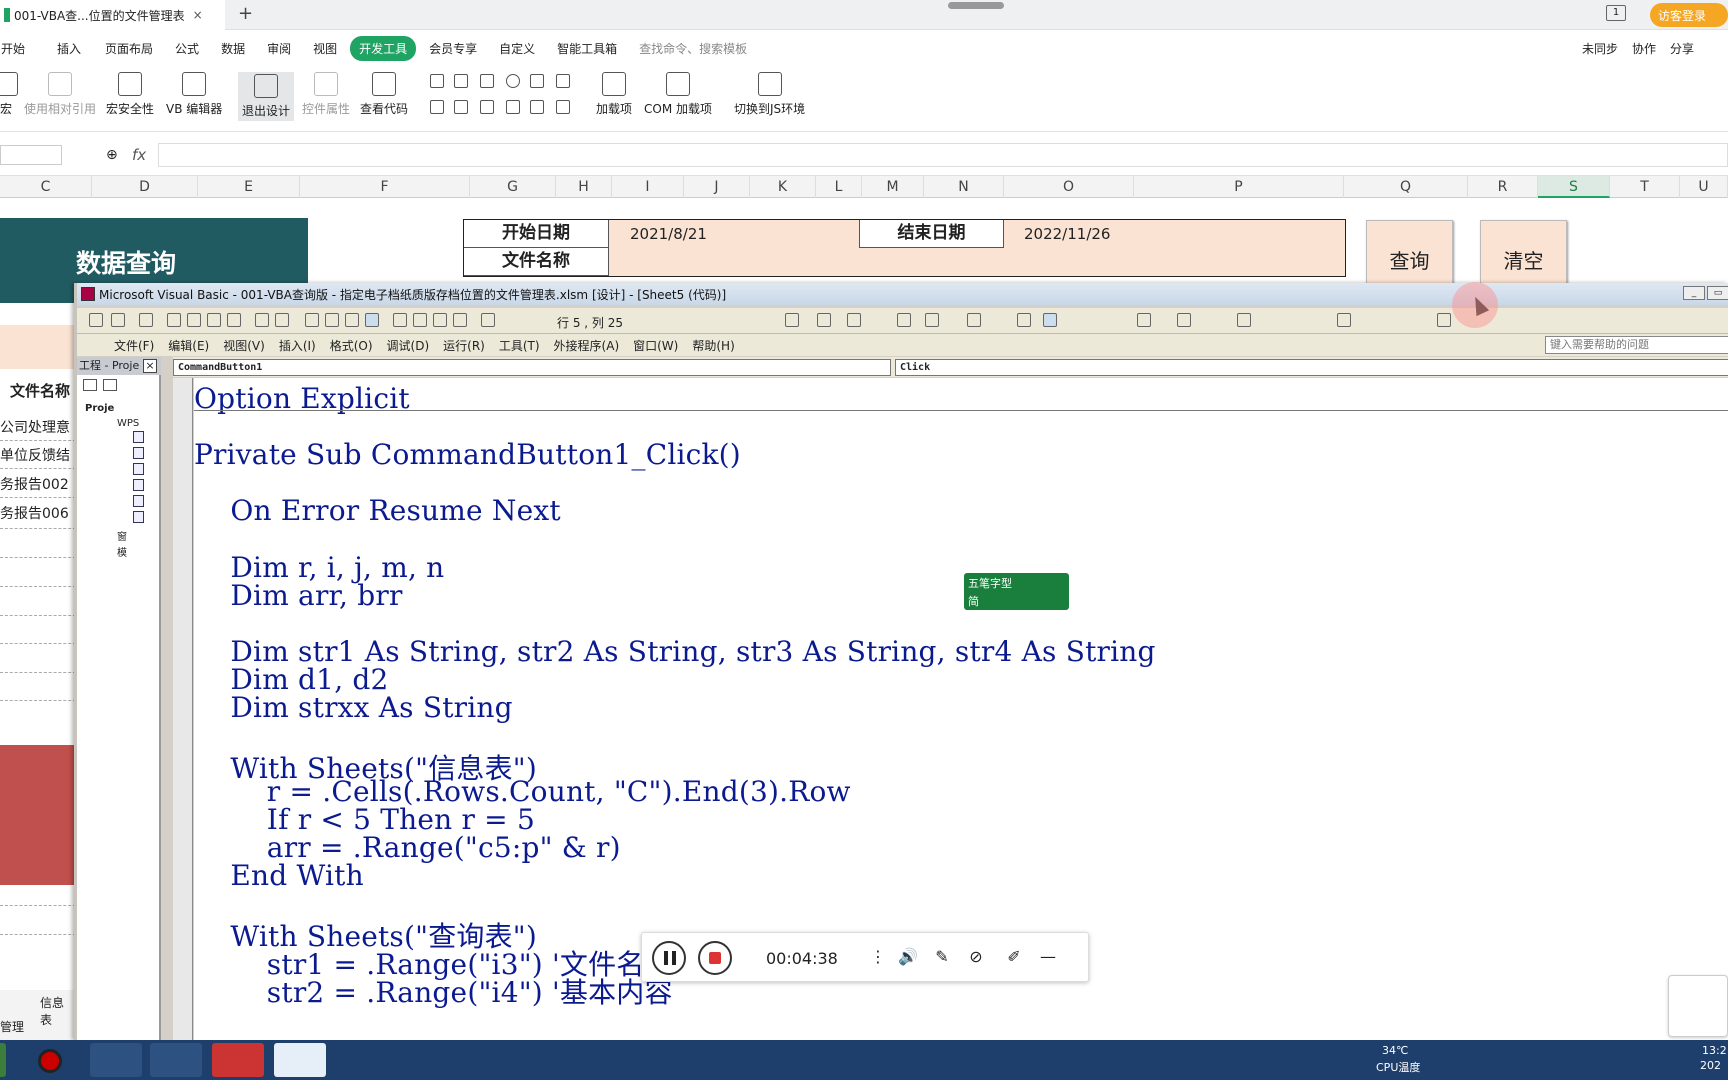 The width and height of the screenshot is (1728, 1080). What do you see at coordinates (128, 423) in the screenshot?
I see `wps-node: WPS` at bounding box center [128, 423].